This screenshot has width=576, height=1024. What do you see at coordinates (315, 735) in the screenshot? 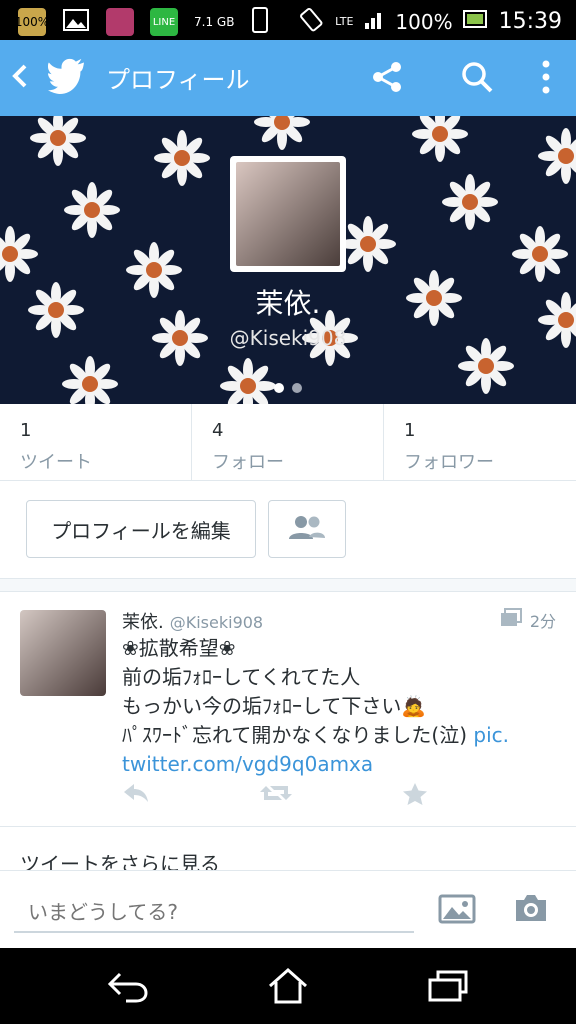
I see `tweet-line: ﾊﾟｽﾜｰﾄﾞ忘れて開かなくなりました(泣) pic.` at bounding box center [315, 735].